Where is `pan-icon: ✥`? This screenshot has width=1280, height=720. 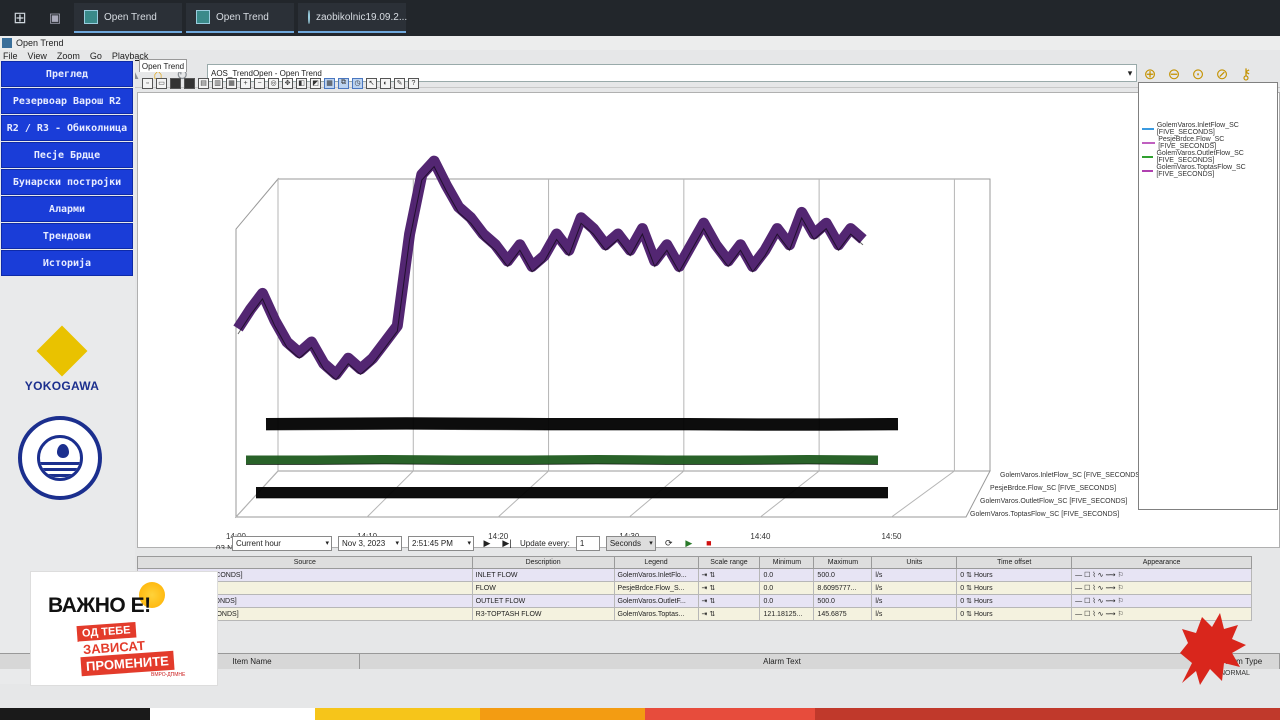 pan-icon: ✥ is located at coordinates (287, 83).